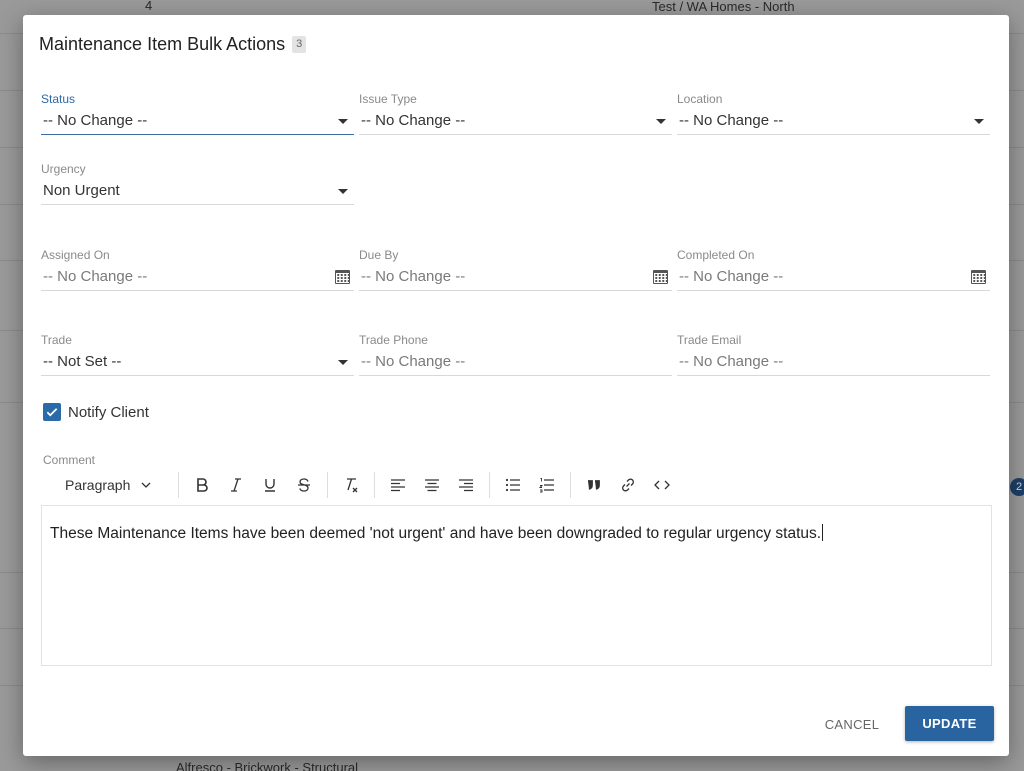 Image resolution: width=1024 pixels, height=771 pixels. I want to click on bold-icon, so click(203, 485).